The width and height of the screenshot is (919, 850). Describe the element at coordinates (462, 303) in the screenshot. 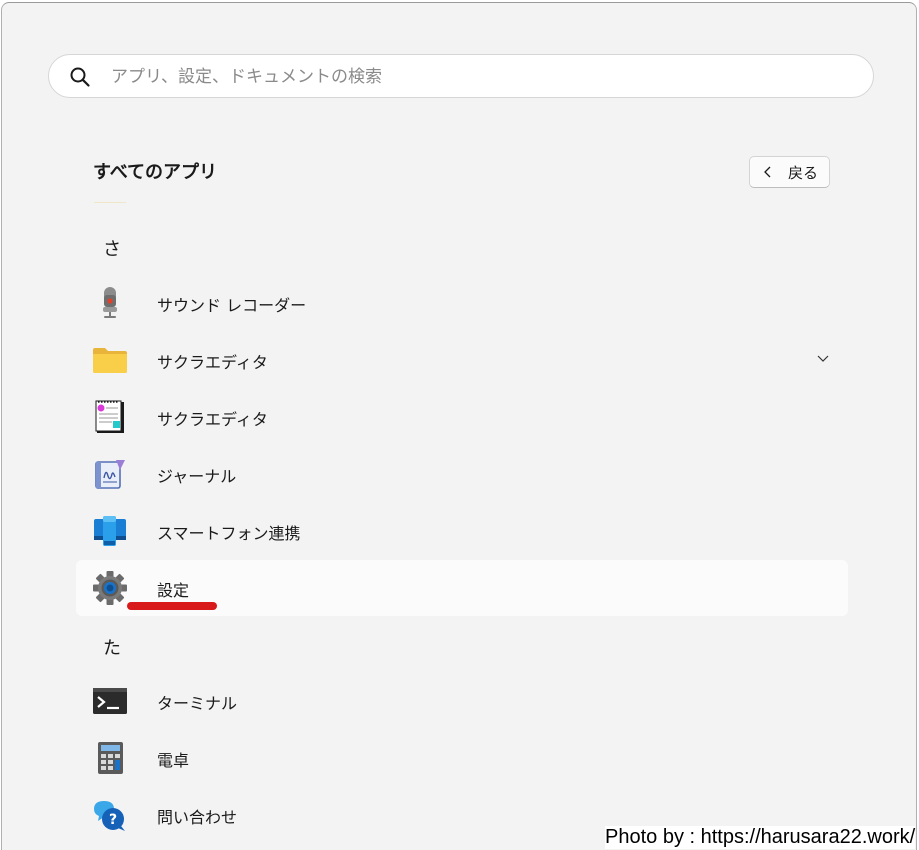

I see `app-item-sound-recorder: サウンド レコーダー` at that location.